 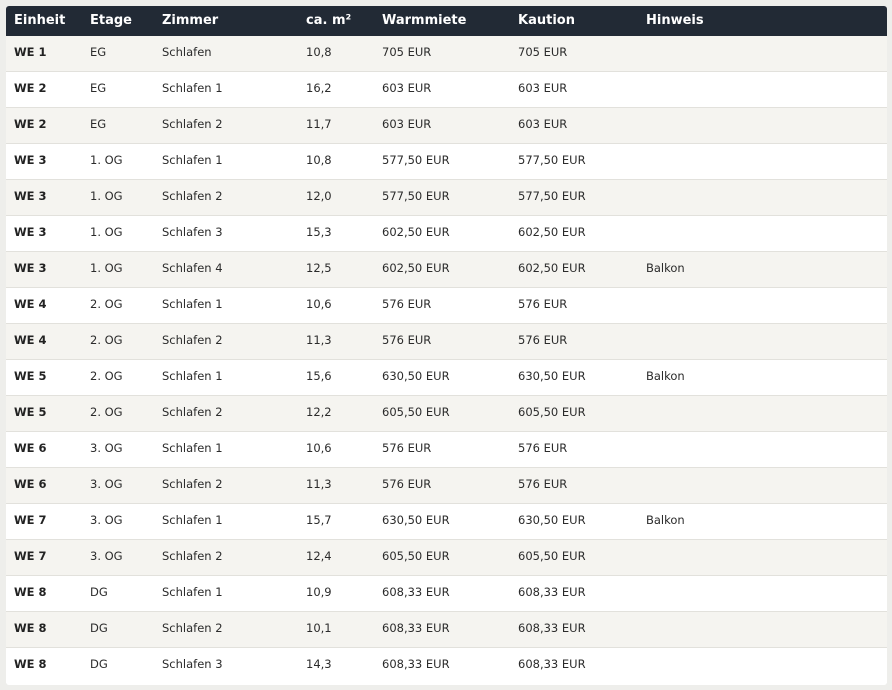 I want to click on area-cell: 15,7, so click(x=319, y=520).